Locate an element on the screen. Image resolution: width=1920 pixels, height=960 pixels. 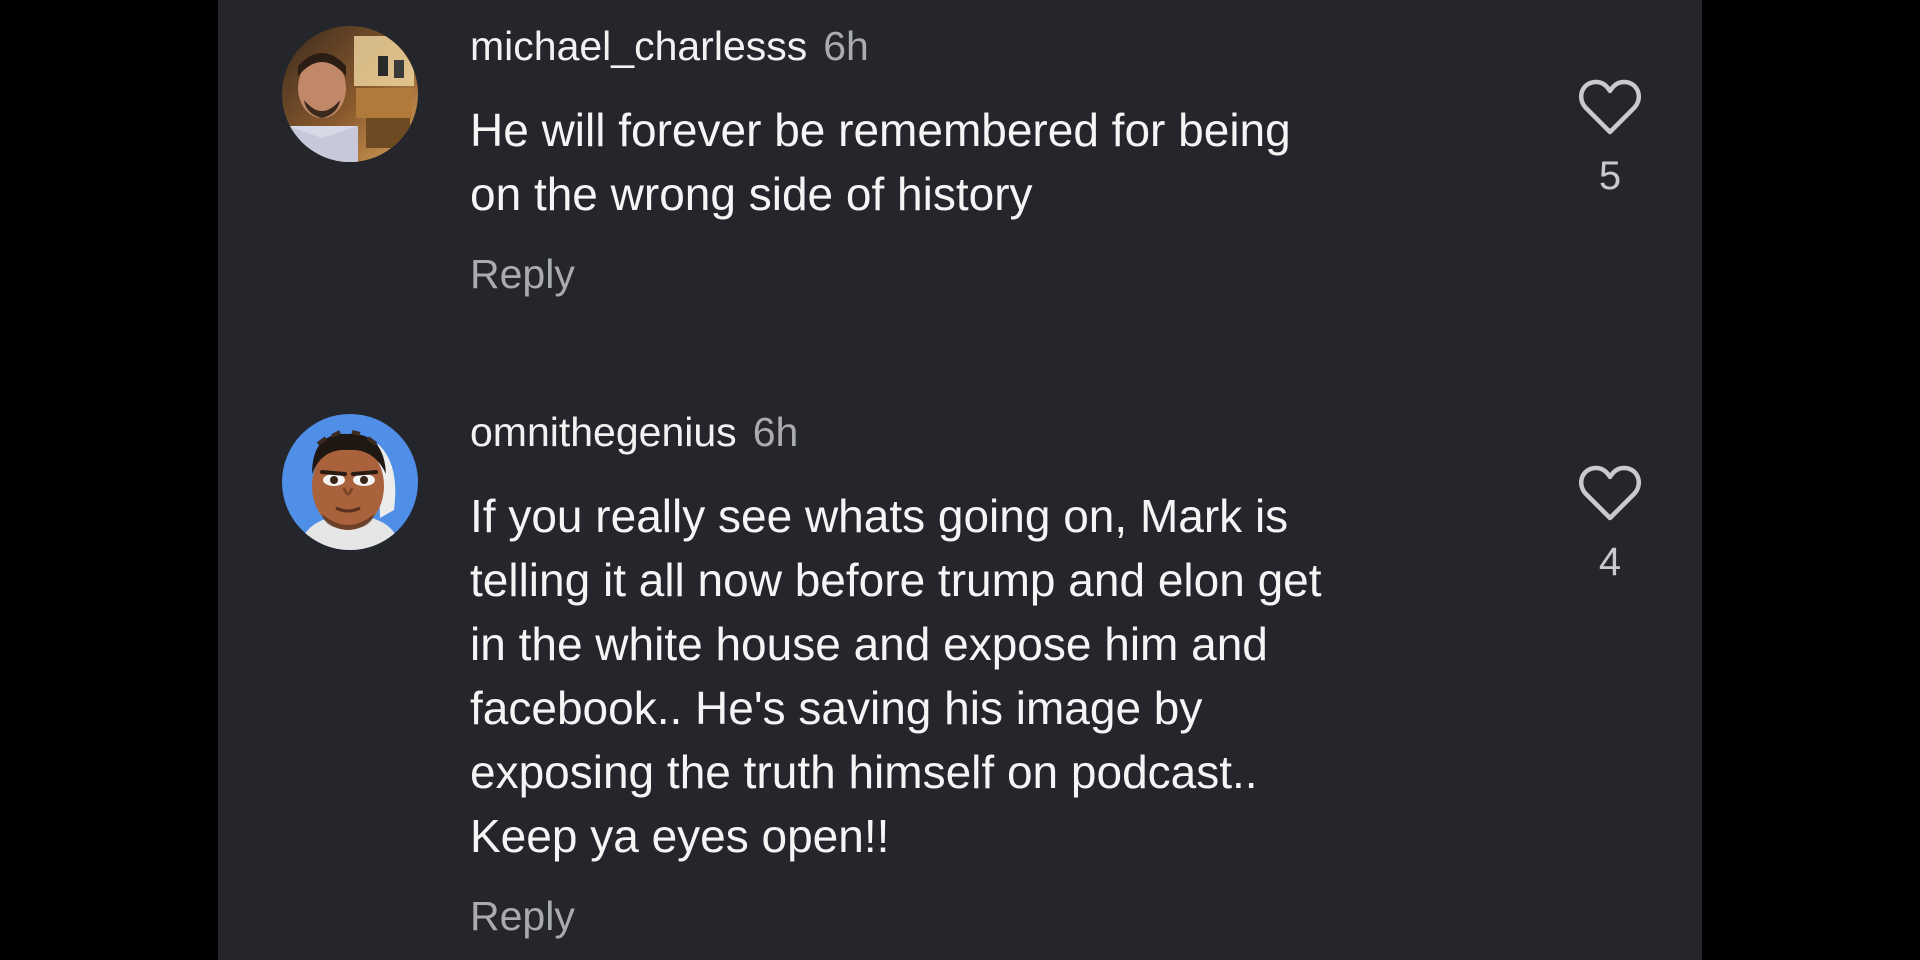
like-control: 5 is located at coordinates (1610, 139).